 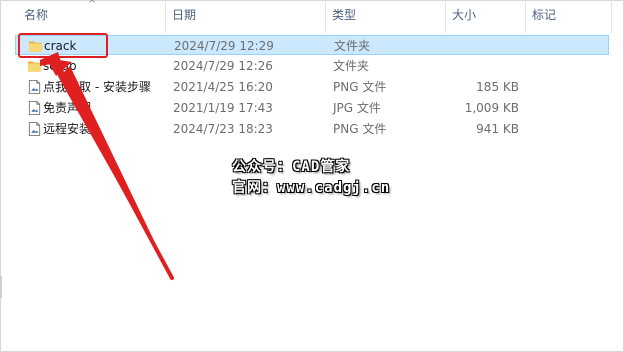 I want to click on watermark-wechat: 公众号：CAD管家, so click(x=291, y=167).